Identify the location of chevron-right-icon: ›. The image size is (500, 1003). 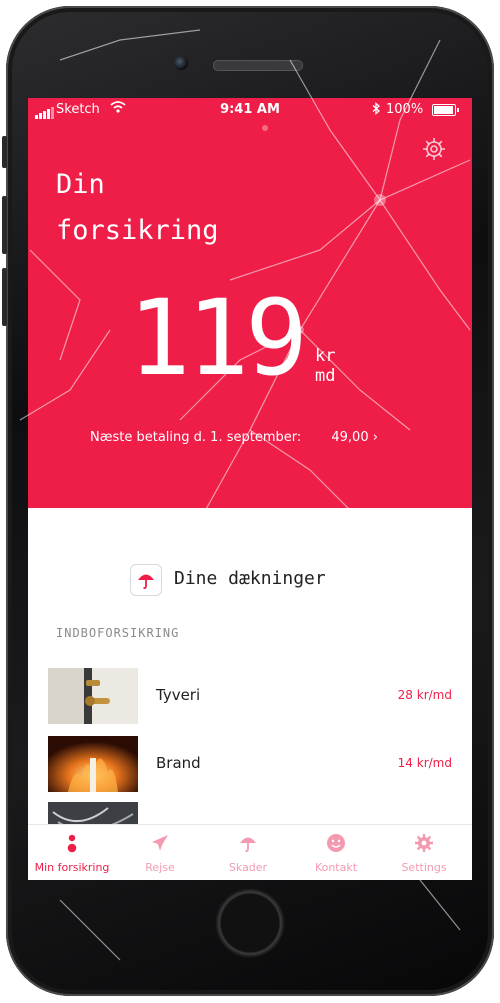
(375, 437).